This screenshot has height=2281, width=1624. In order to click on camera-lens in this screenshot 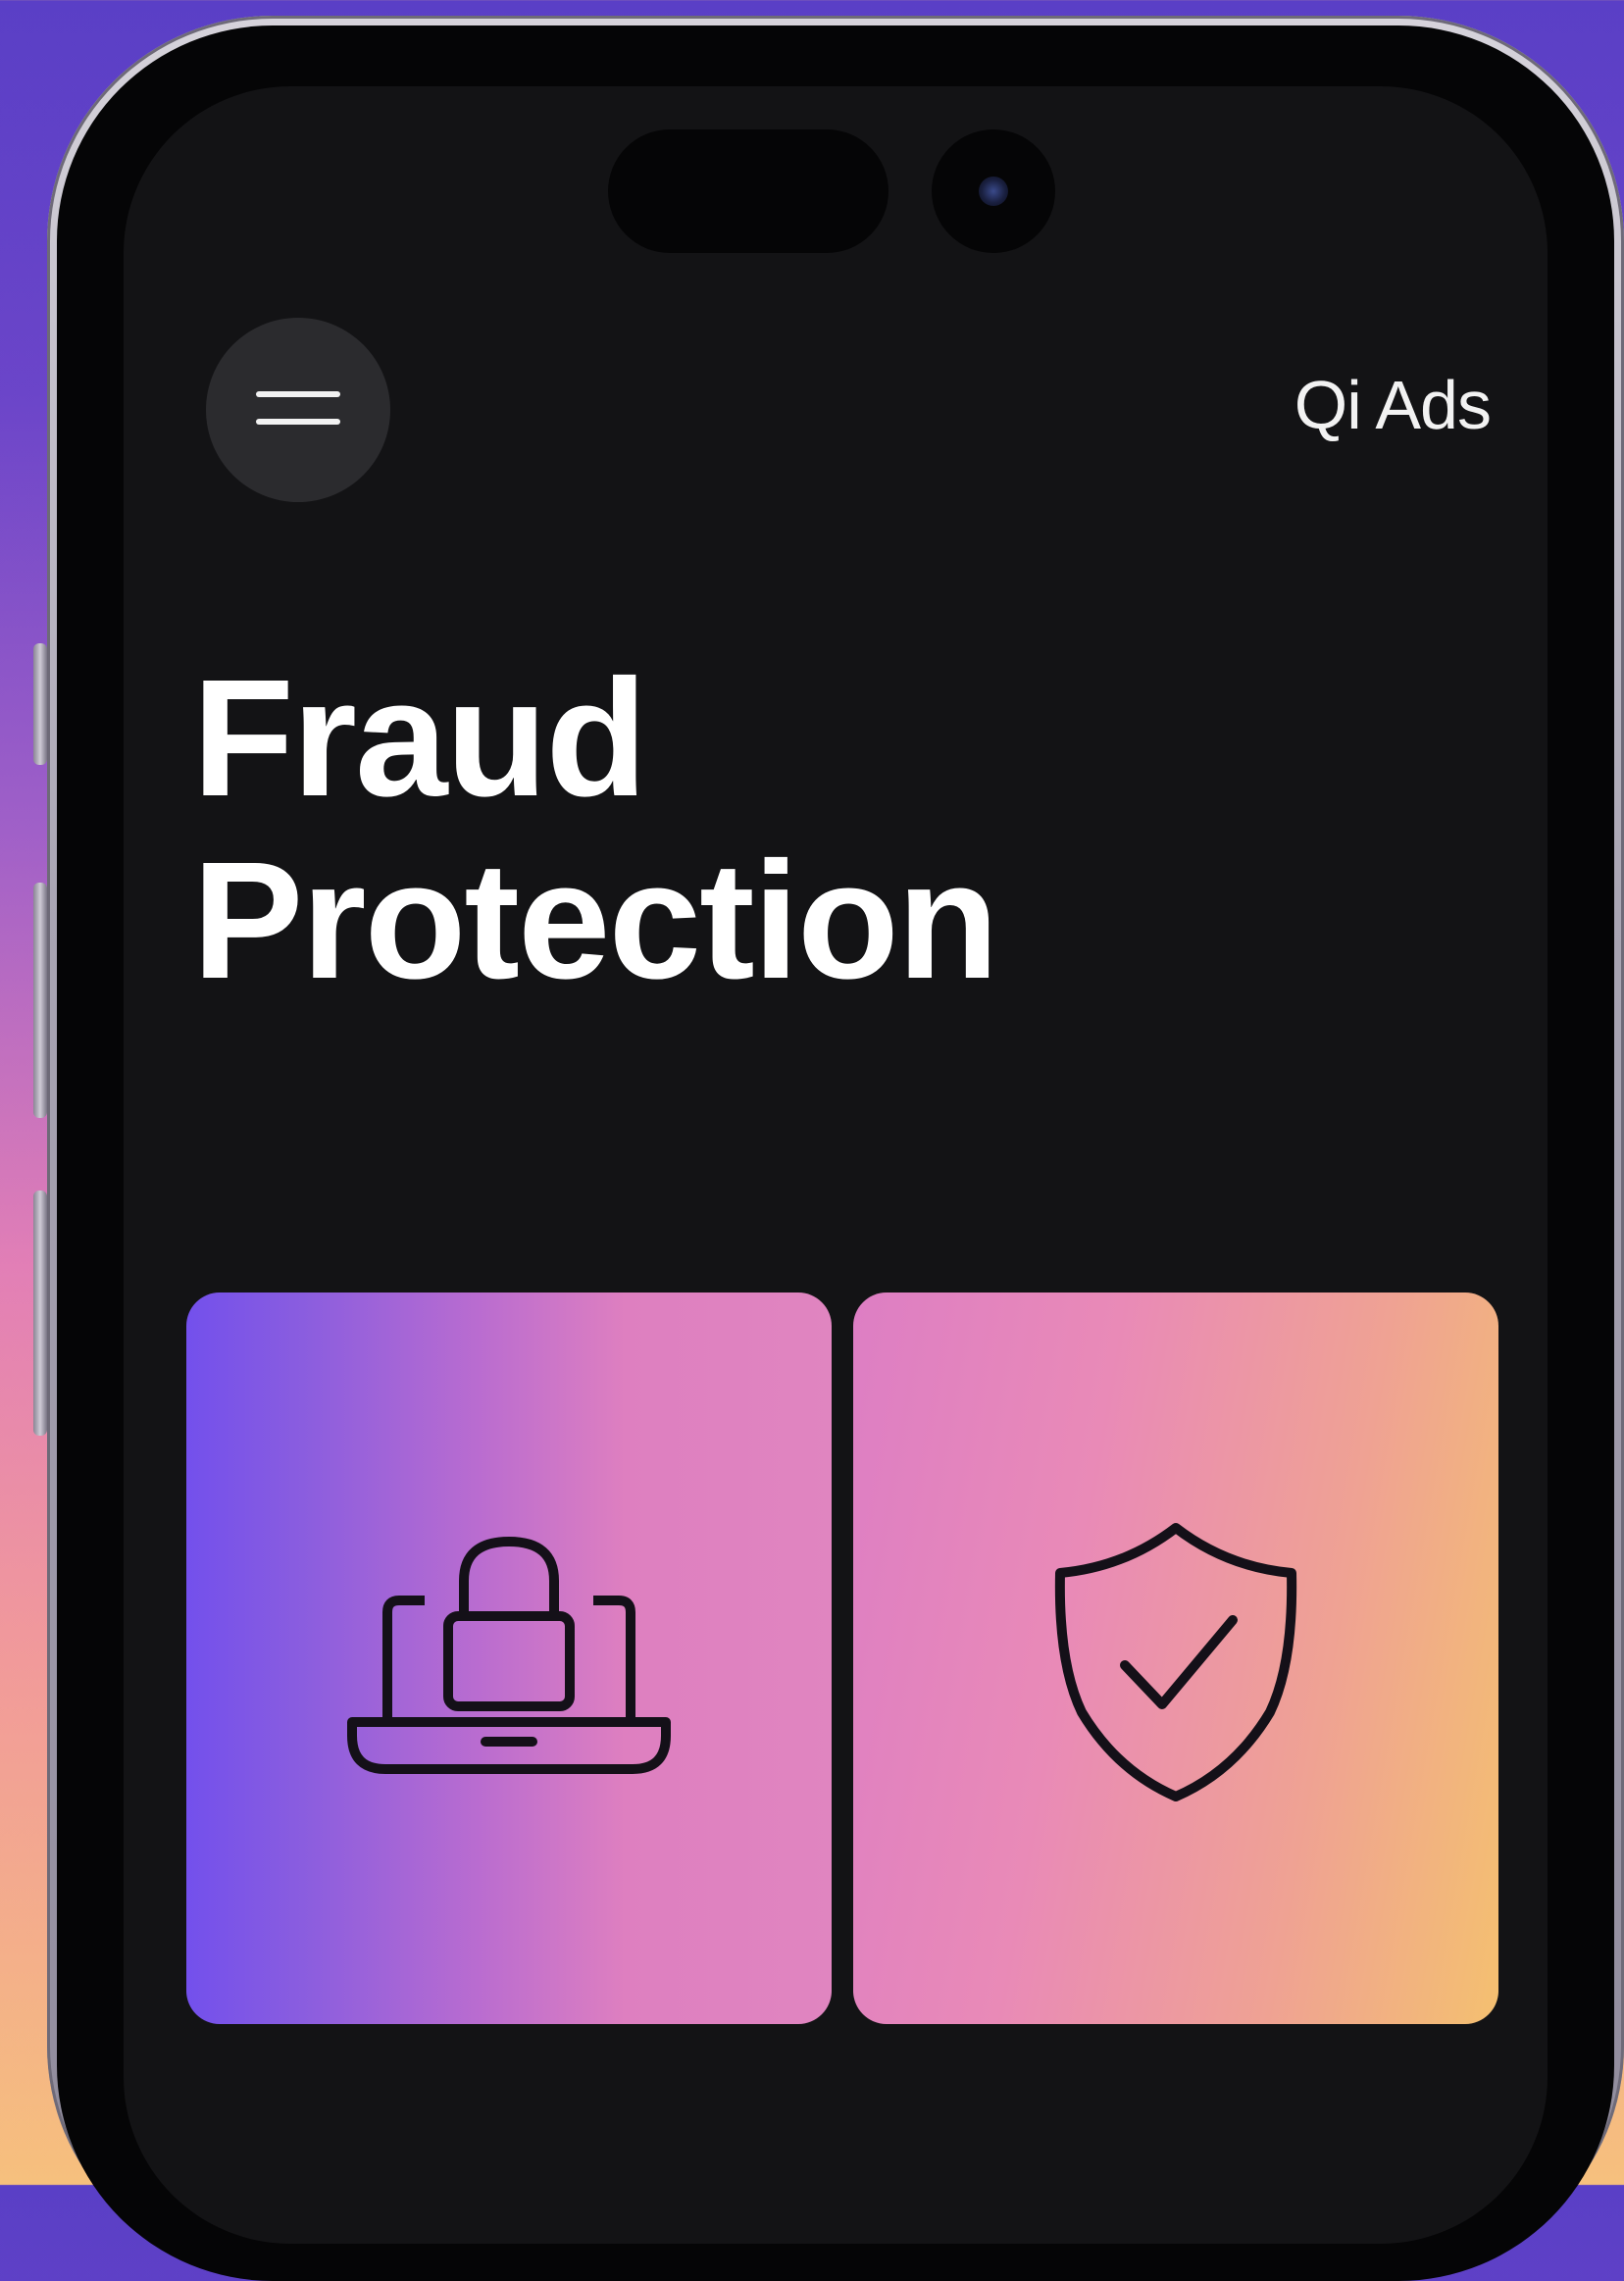, I will do `click(993, 191)`.